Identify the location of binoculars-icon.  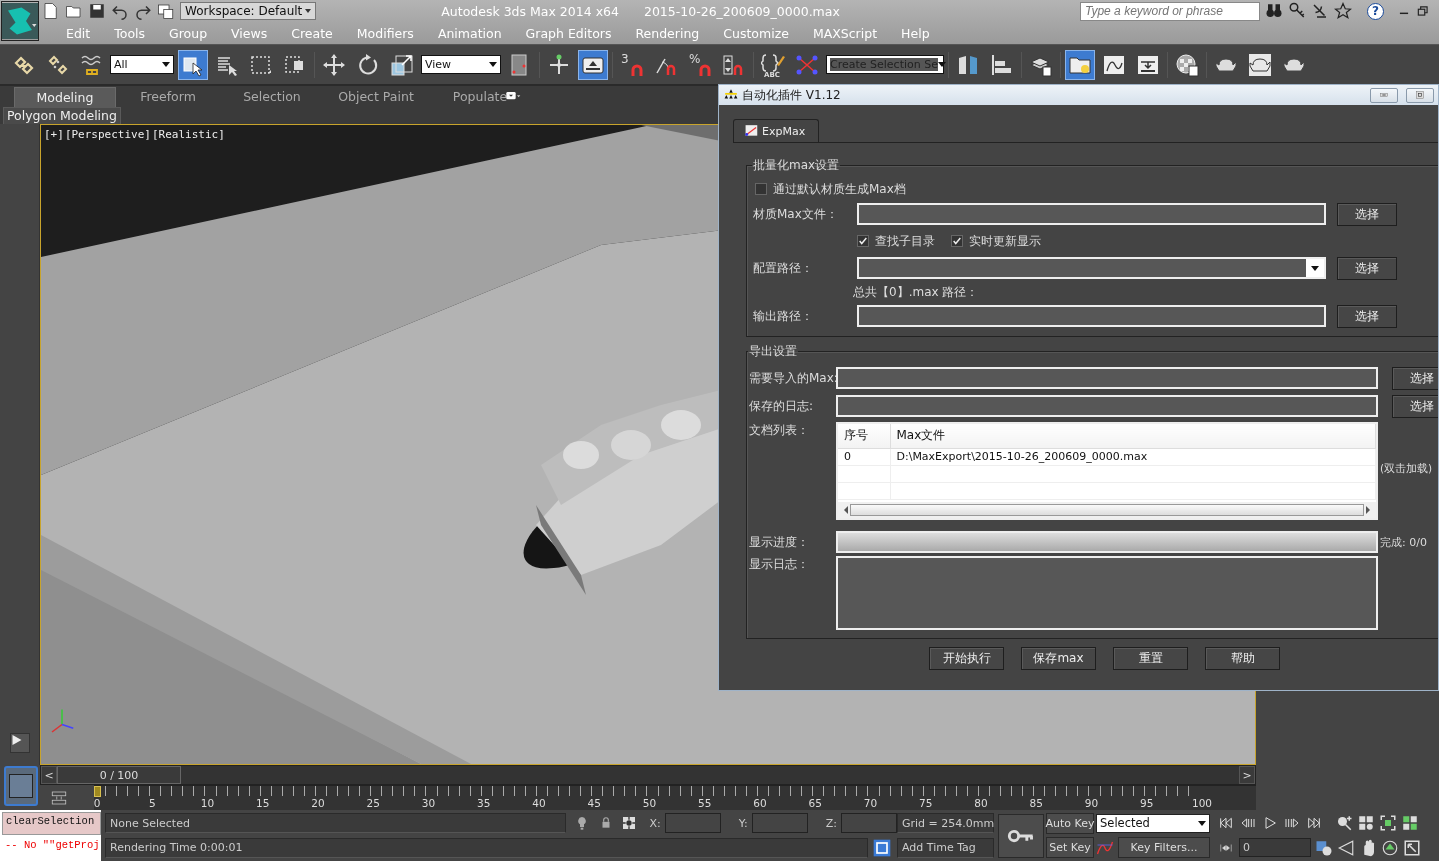
(1274, 11).